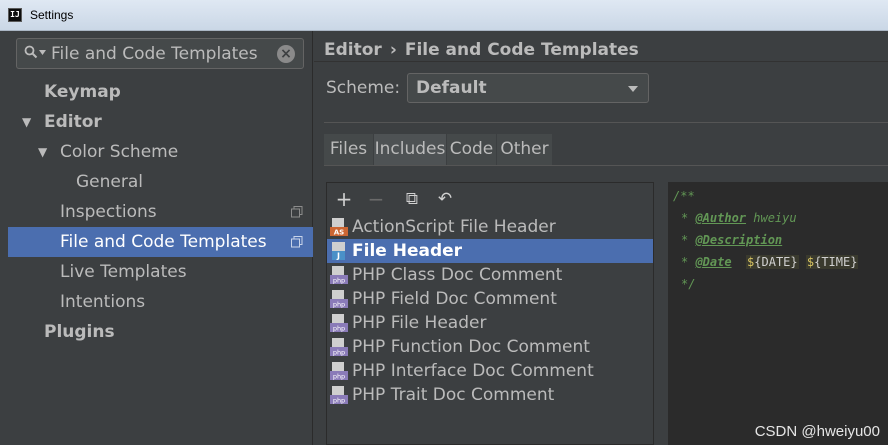  Describe the element at coordinates (832, 262) in the screenshot. I see `time-variable: ${TIME}` at that location.